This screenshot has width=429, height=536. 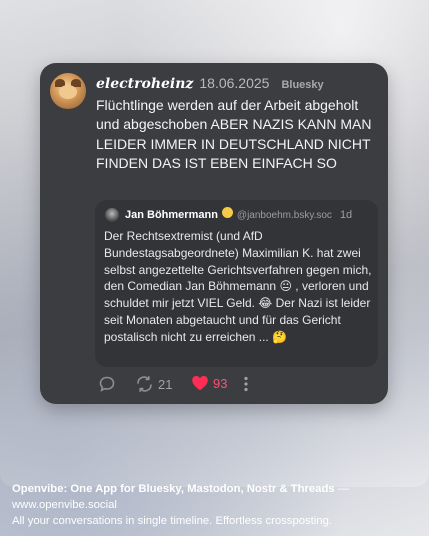 What do you see at coordinates (284, 215) in the screenshot?
I see `quote-handle: @janboehm.bsky.soc` at bounding box center [284, 215].